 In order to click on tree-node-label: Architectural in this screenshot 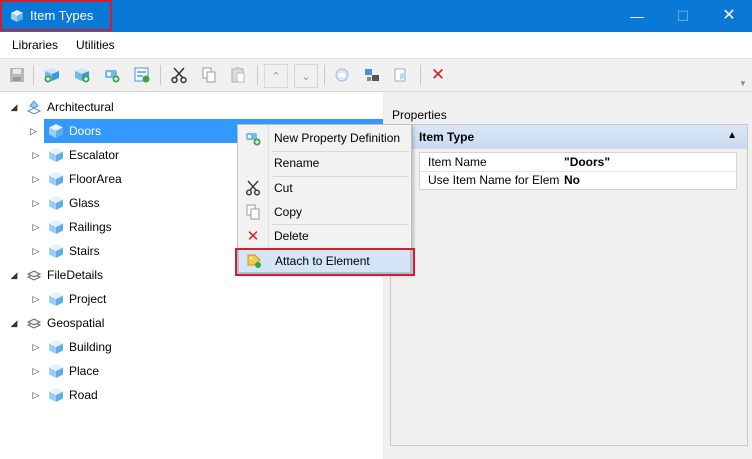, I will do `click(80, 107)`.